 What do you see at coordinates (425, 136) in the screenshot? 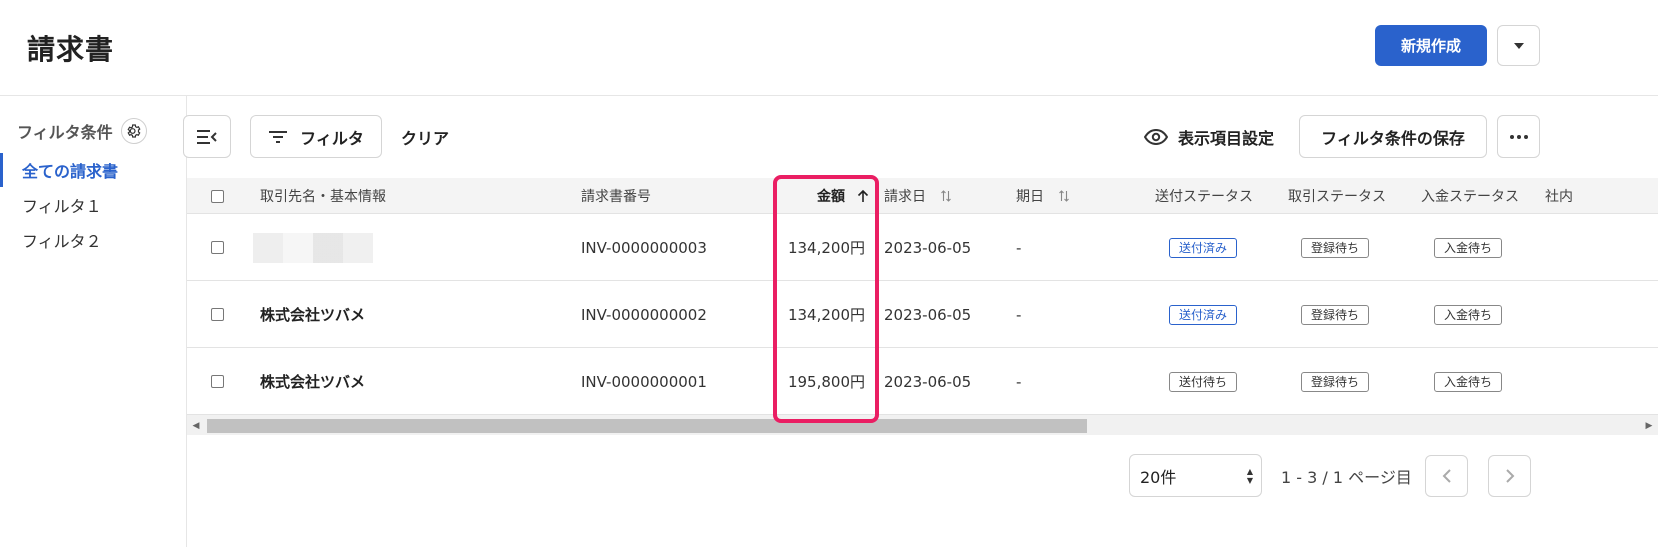
I see `clear-button: クリア` at bounding box center [425, 136].